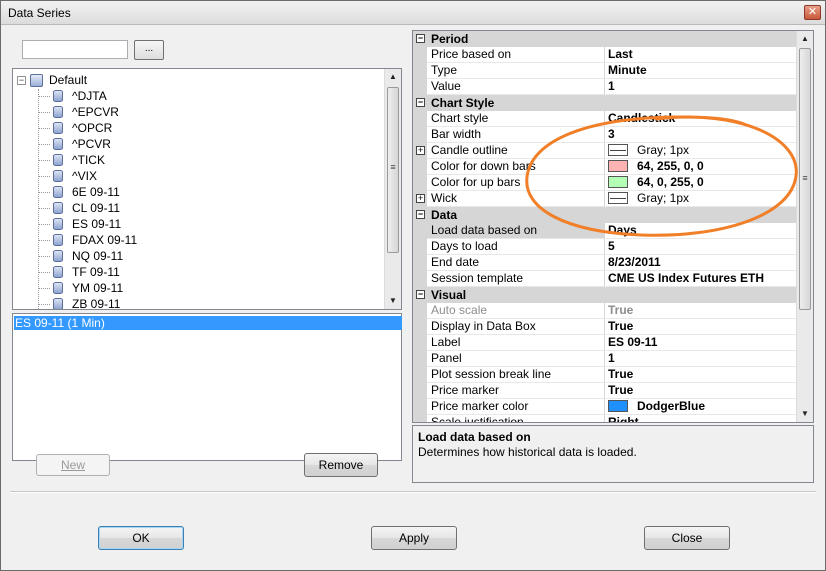 The image size is (826, 571). Describe the element at coordinates (72, 96) in the screenshot. I see `tree-item: ^DJTA` at that location.